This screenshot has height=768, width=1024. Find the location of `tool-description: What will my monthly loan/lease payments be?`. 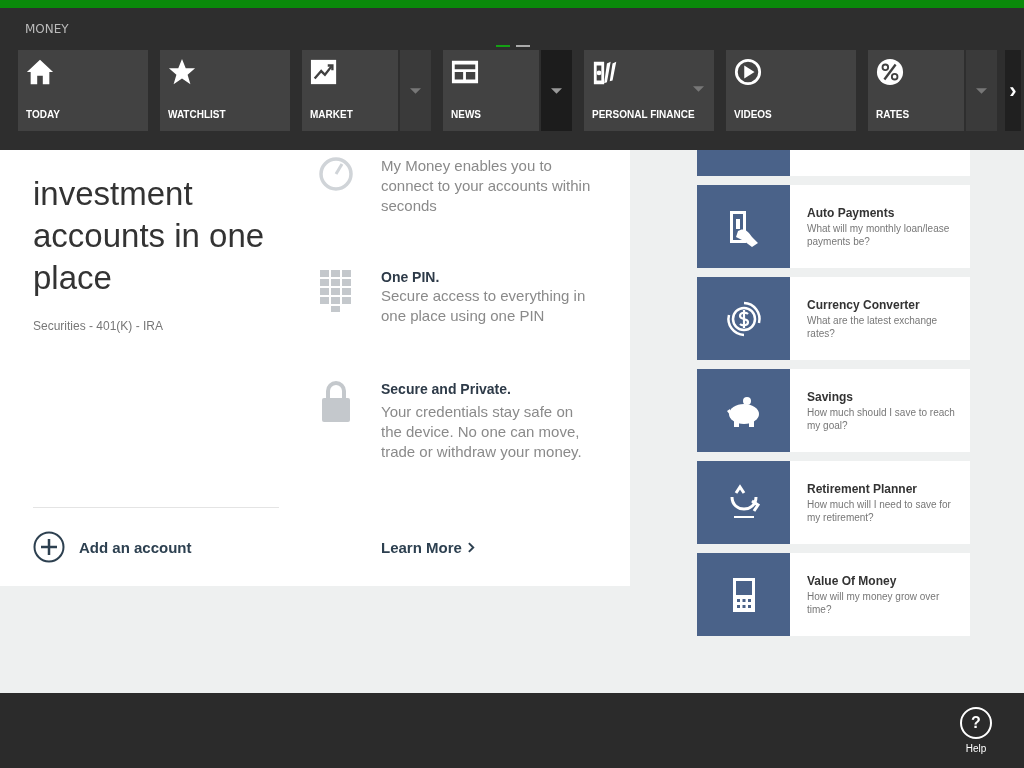

tool-description: What will my monthly loan/lease payments be? is located at coordinates (879, 234).